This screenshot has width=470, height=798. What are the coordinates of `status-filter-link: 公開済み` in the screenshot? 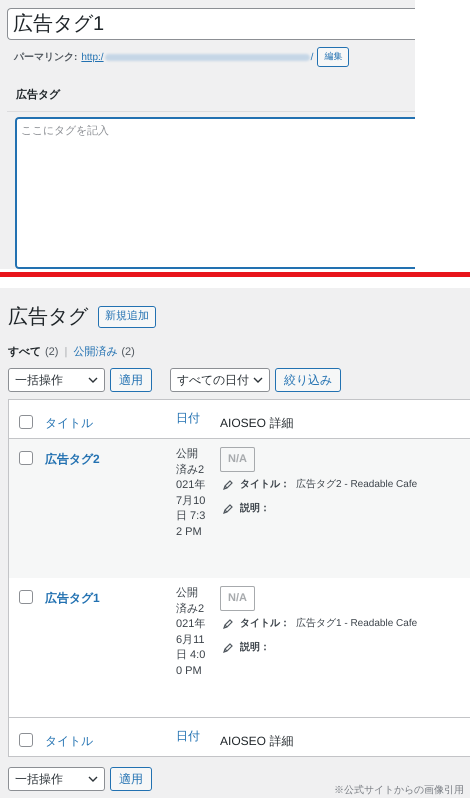 It's located at (95, 352).